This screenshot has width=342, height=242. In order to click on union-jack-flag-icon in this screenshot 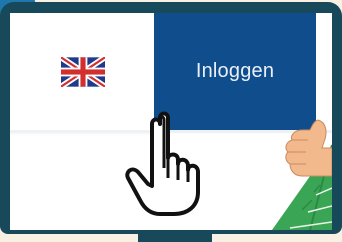, I will do `click(82, 71)`.